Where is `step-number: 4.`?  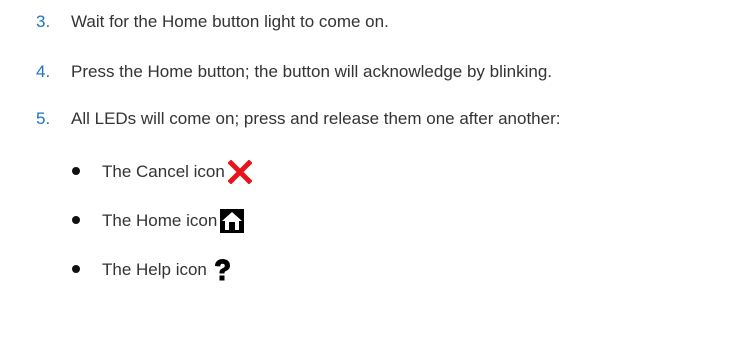
step-number: 4. is located at coordinates (43, 71).